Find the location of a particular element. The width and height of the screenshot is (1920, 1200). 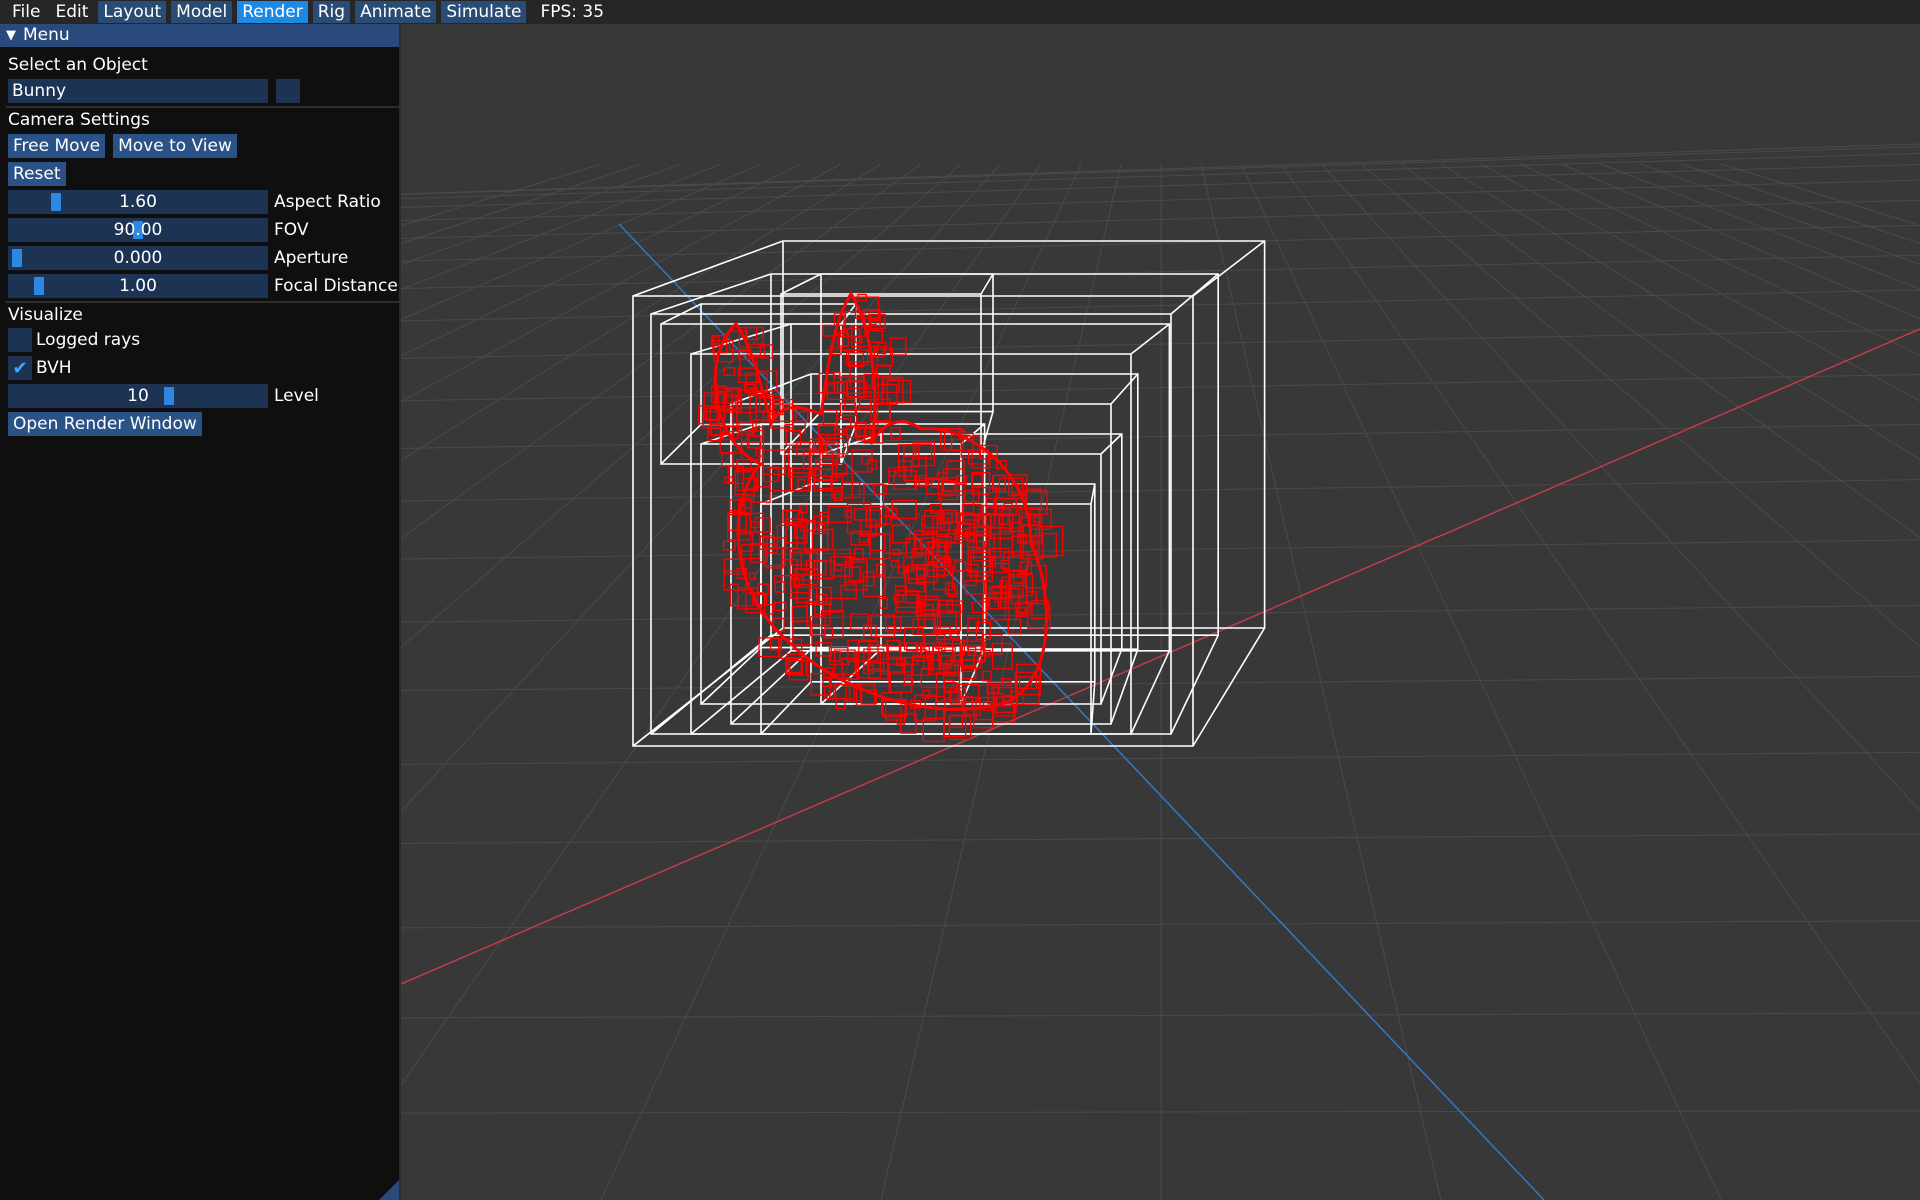

bvh-label: BVH is located at coordinates (54, 368).